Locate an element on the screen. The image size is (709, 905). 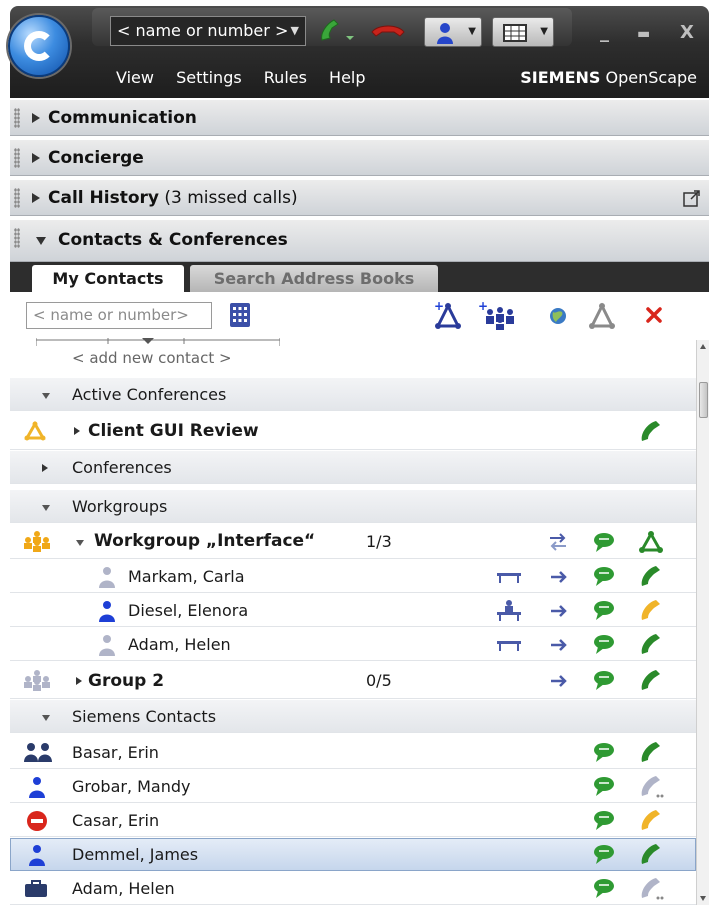
workgroup-row-interface: Workgroup „Interface“ 1/3 is located at coordinates (353, 542).